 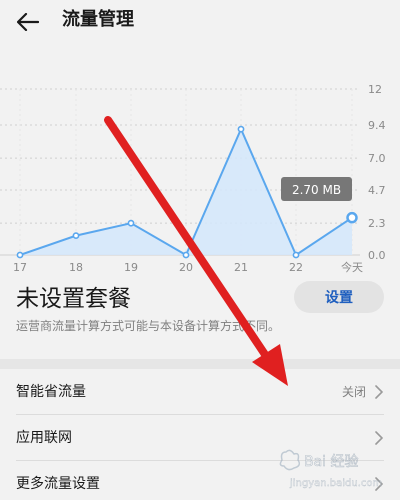 I want to click on x-tick-label: 19, so click(x=131, y=267).